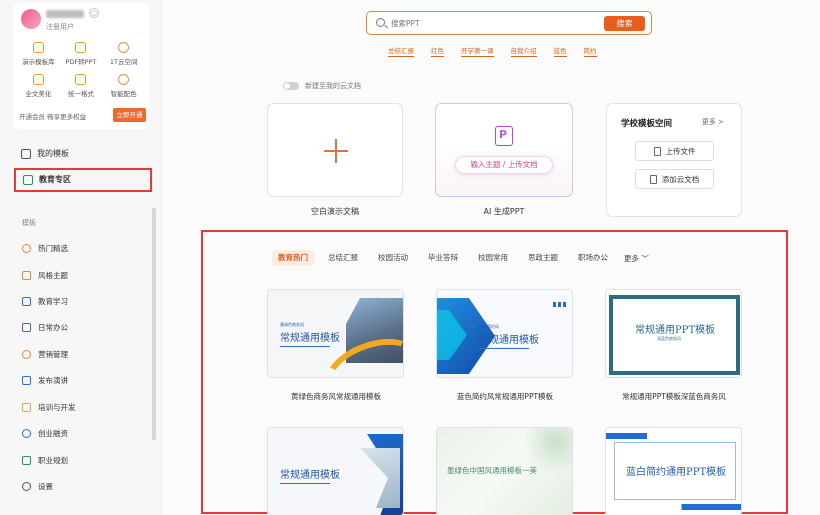 The height and width of the screenshot is (515, 820). What do you see at coordinates (674, 151) in the screenshot?
I see `upload-file-button: 上传文件` at bounding box center [674, 151].